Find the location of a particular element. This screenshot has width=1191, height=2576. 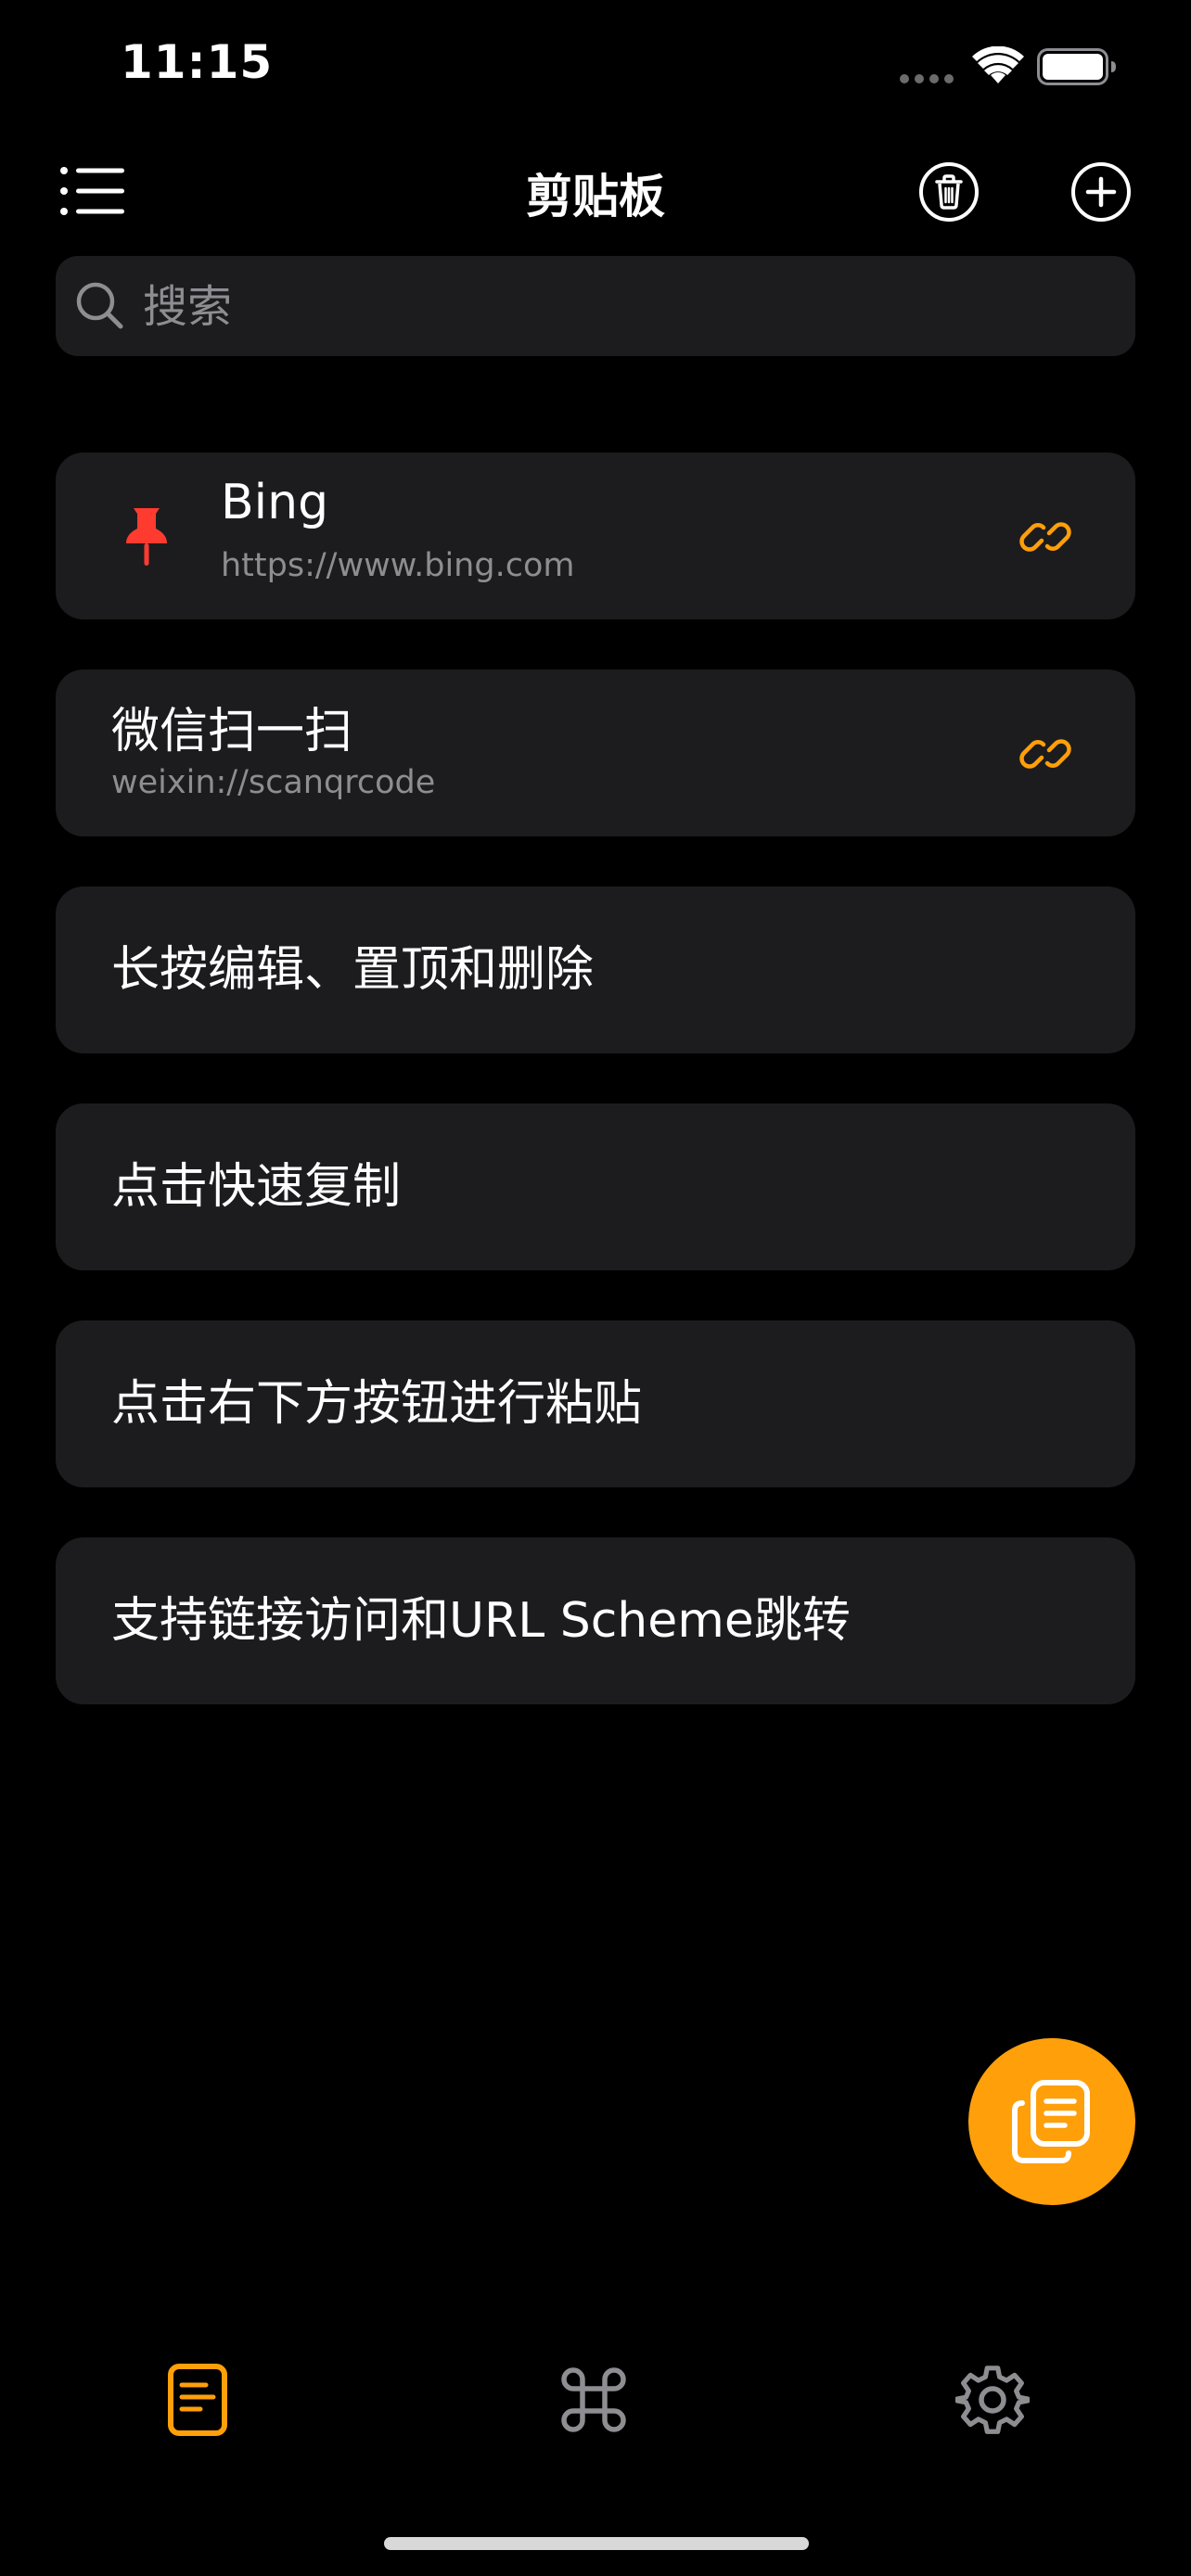

search-bar is located at coordinates (595, 307).